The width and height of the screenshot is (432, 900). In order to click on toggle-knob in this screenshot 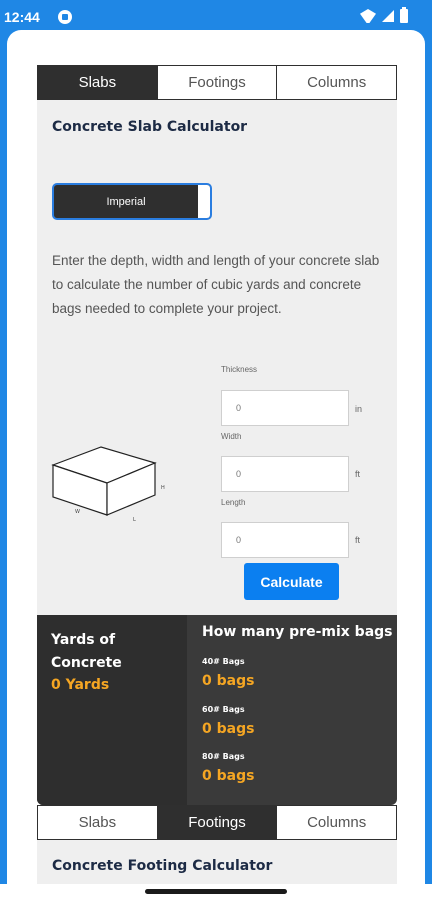, I will do `click(204, 201)`.